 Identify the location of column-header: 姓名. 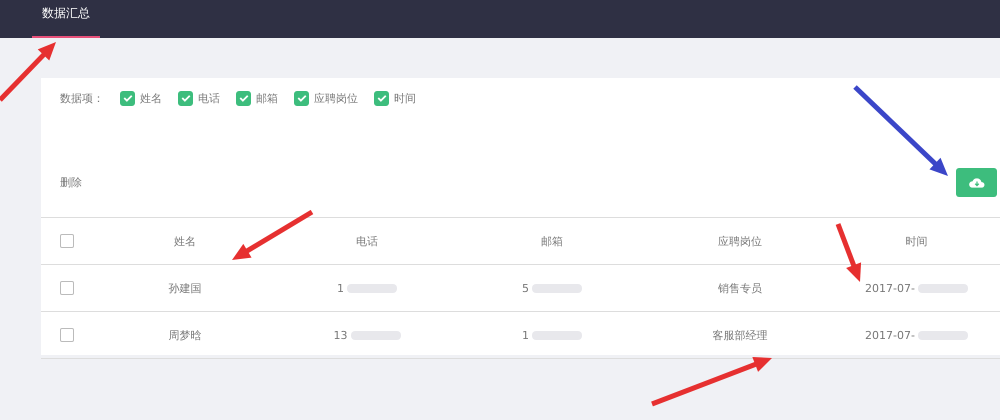
(185, 241).